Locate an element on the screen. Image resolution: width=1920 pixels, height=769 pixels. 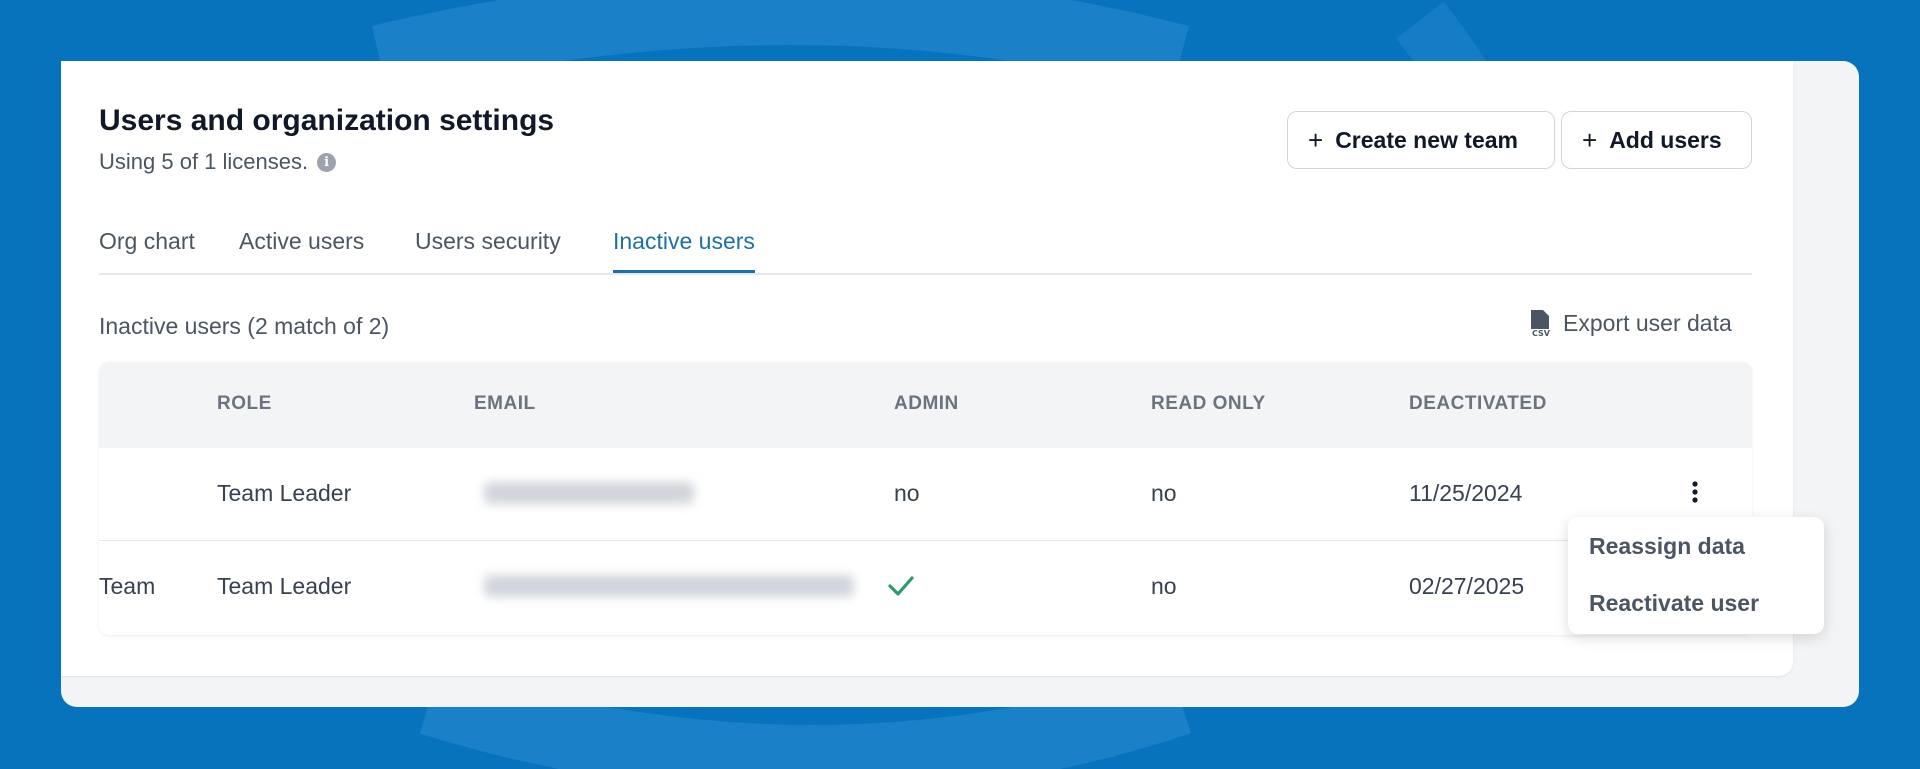
column-header-role: ROLE is located at coordinates (244, 404).